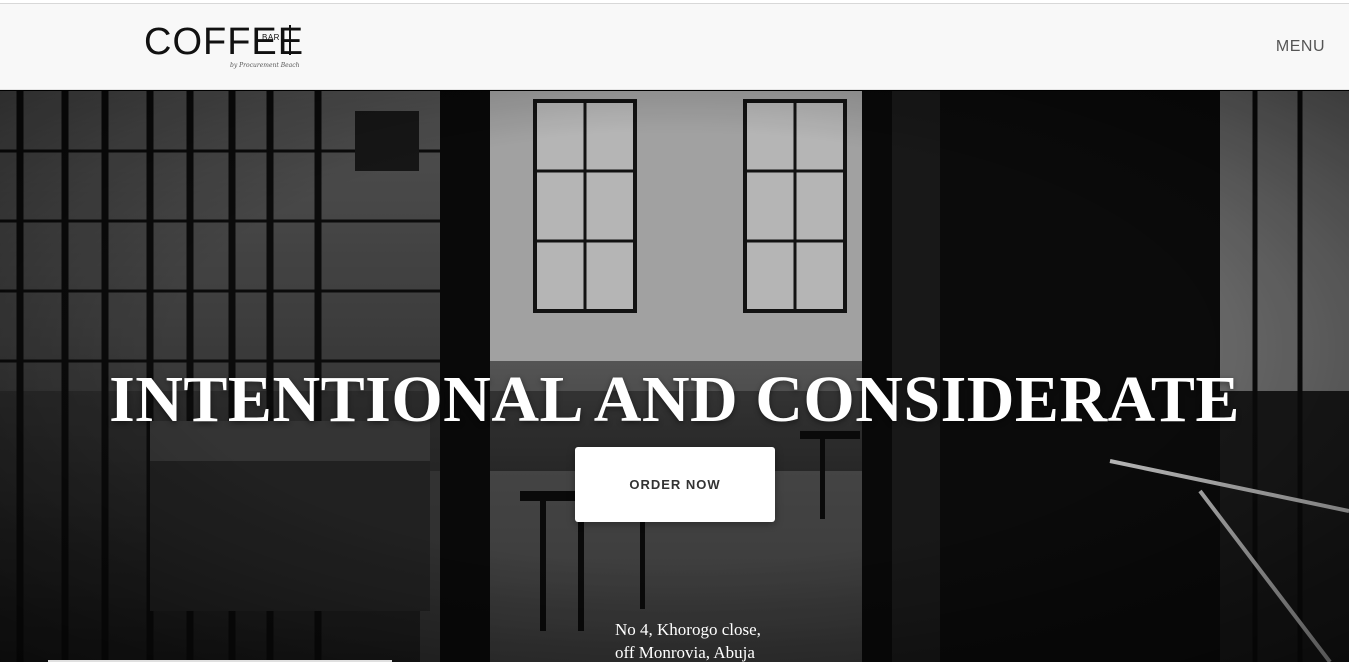  I want to click on coffee-bar-logo: COFFEE BAR by Procurement Beach, so click(224, 48).